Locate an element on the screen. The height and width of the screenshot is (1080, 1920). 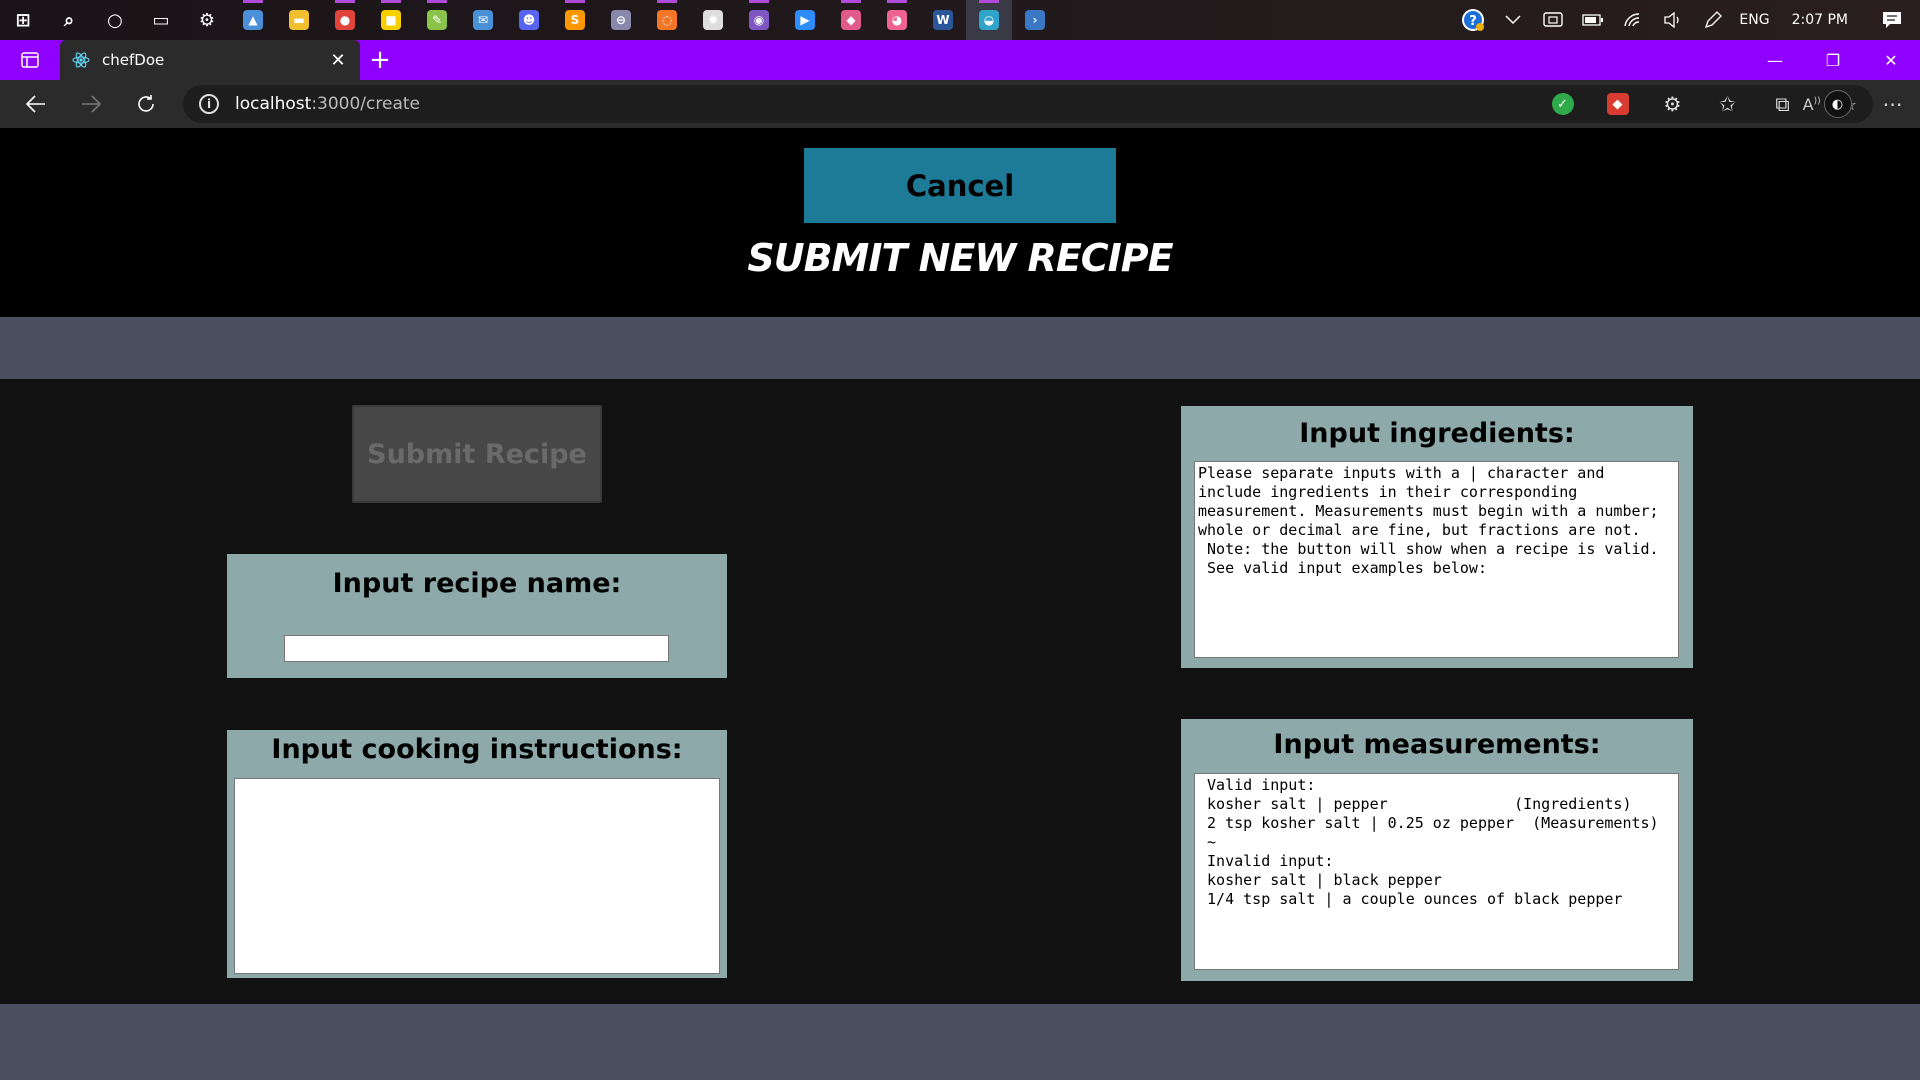
instructions-textarea is located at coordinates (477, 876).